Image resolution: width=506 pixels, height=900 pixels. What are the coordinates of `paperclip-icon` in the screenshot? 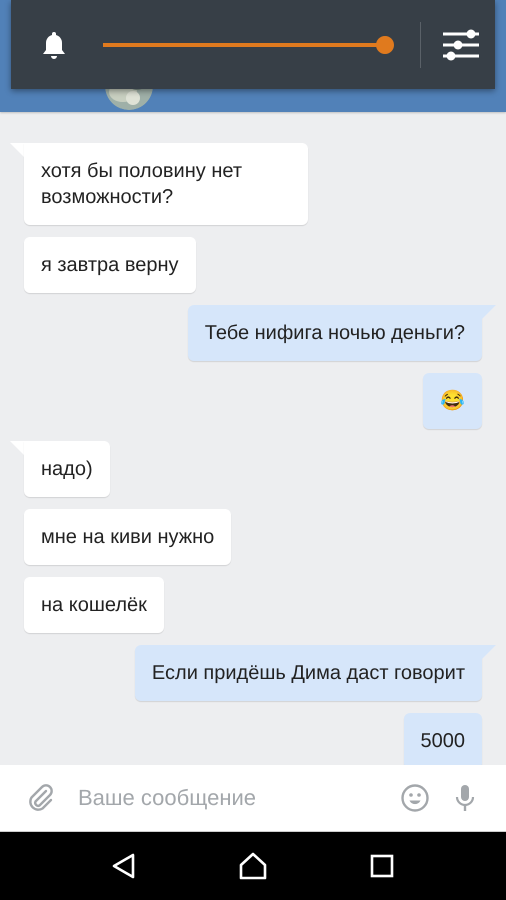 It's located at (41, 798).